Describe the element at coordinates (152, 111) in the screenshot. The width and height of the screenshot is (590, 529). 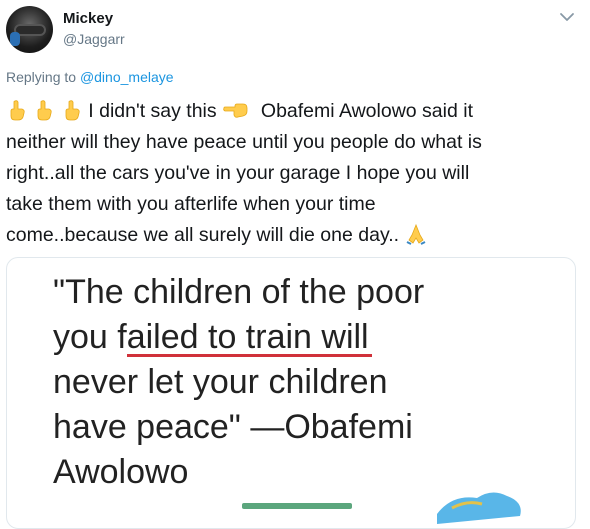
I see `tweet-text-line-1-a: I didn't say this` at that location.